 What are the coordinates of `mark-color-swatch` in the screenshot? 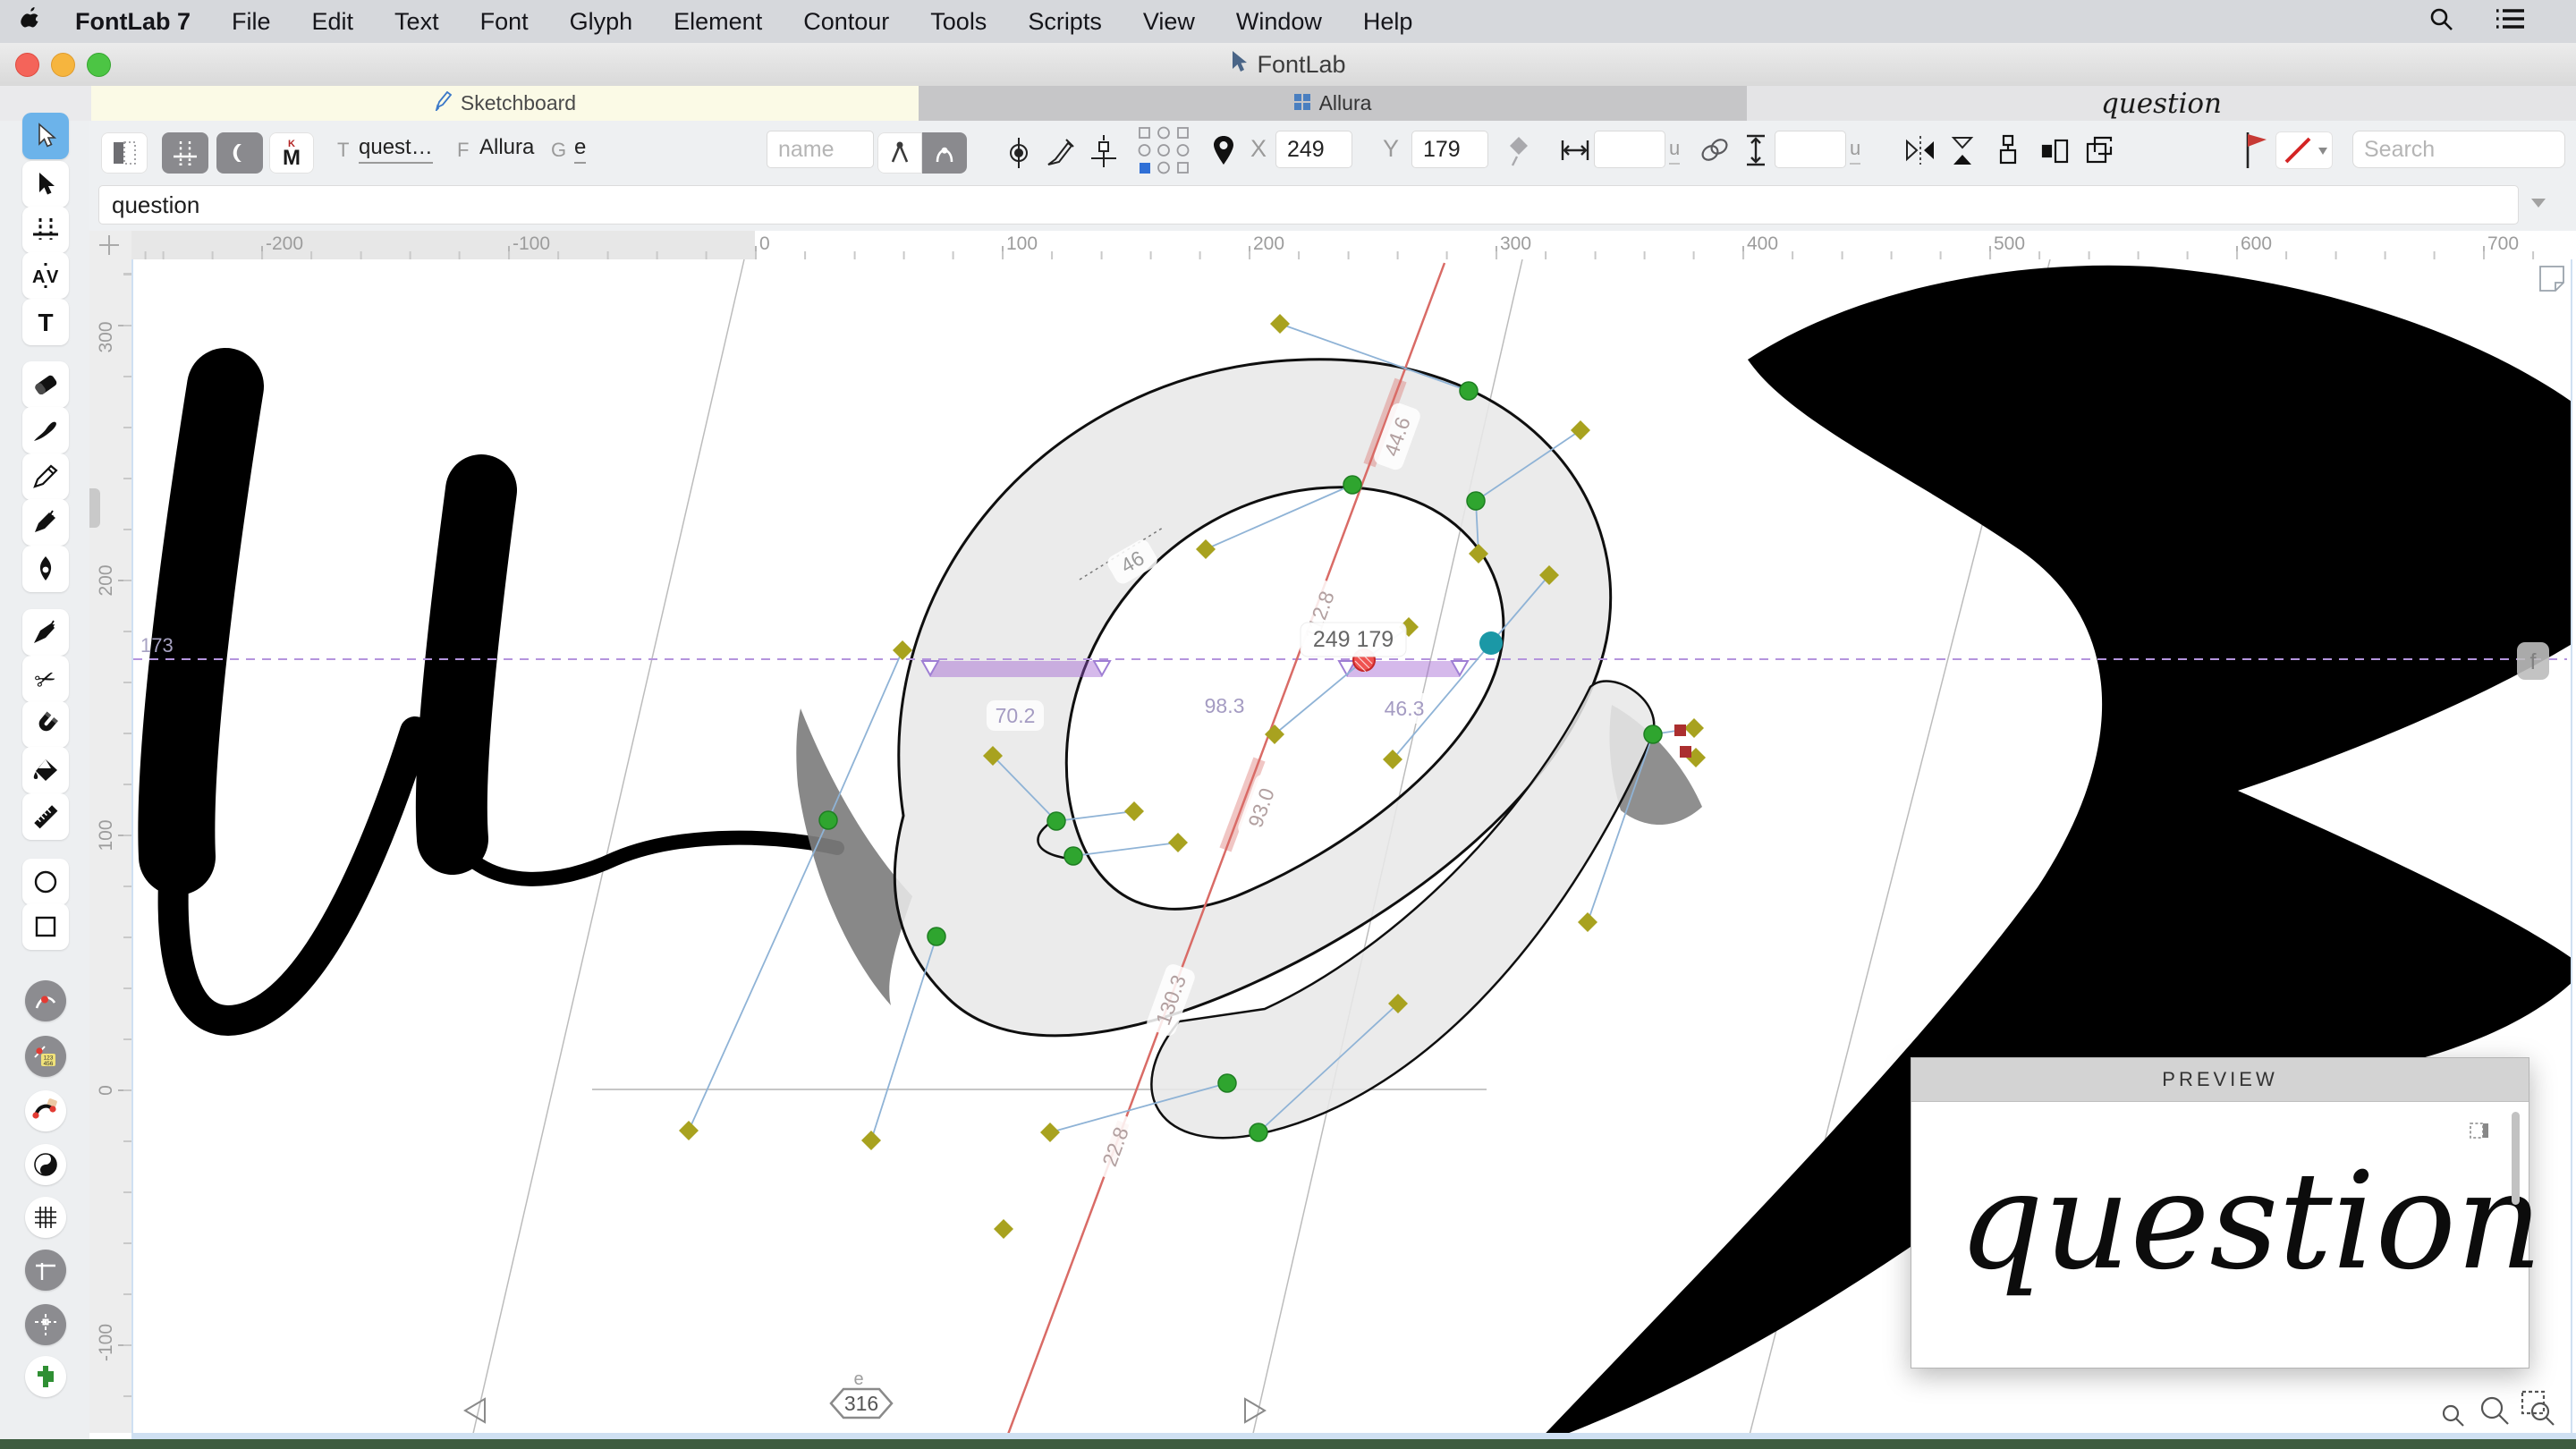 It's located at (2304, 150).